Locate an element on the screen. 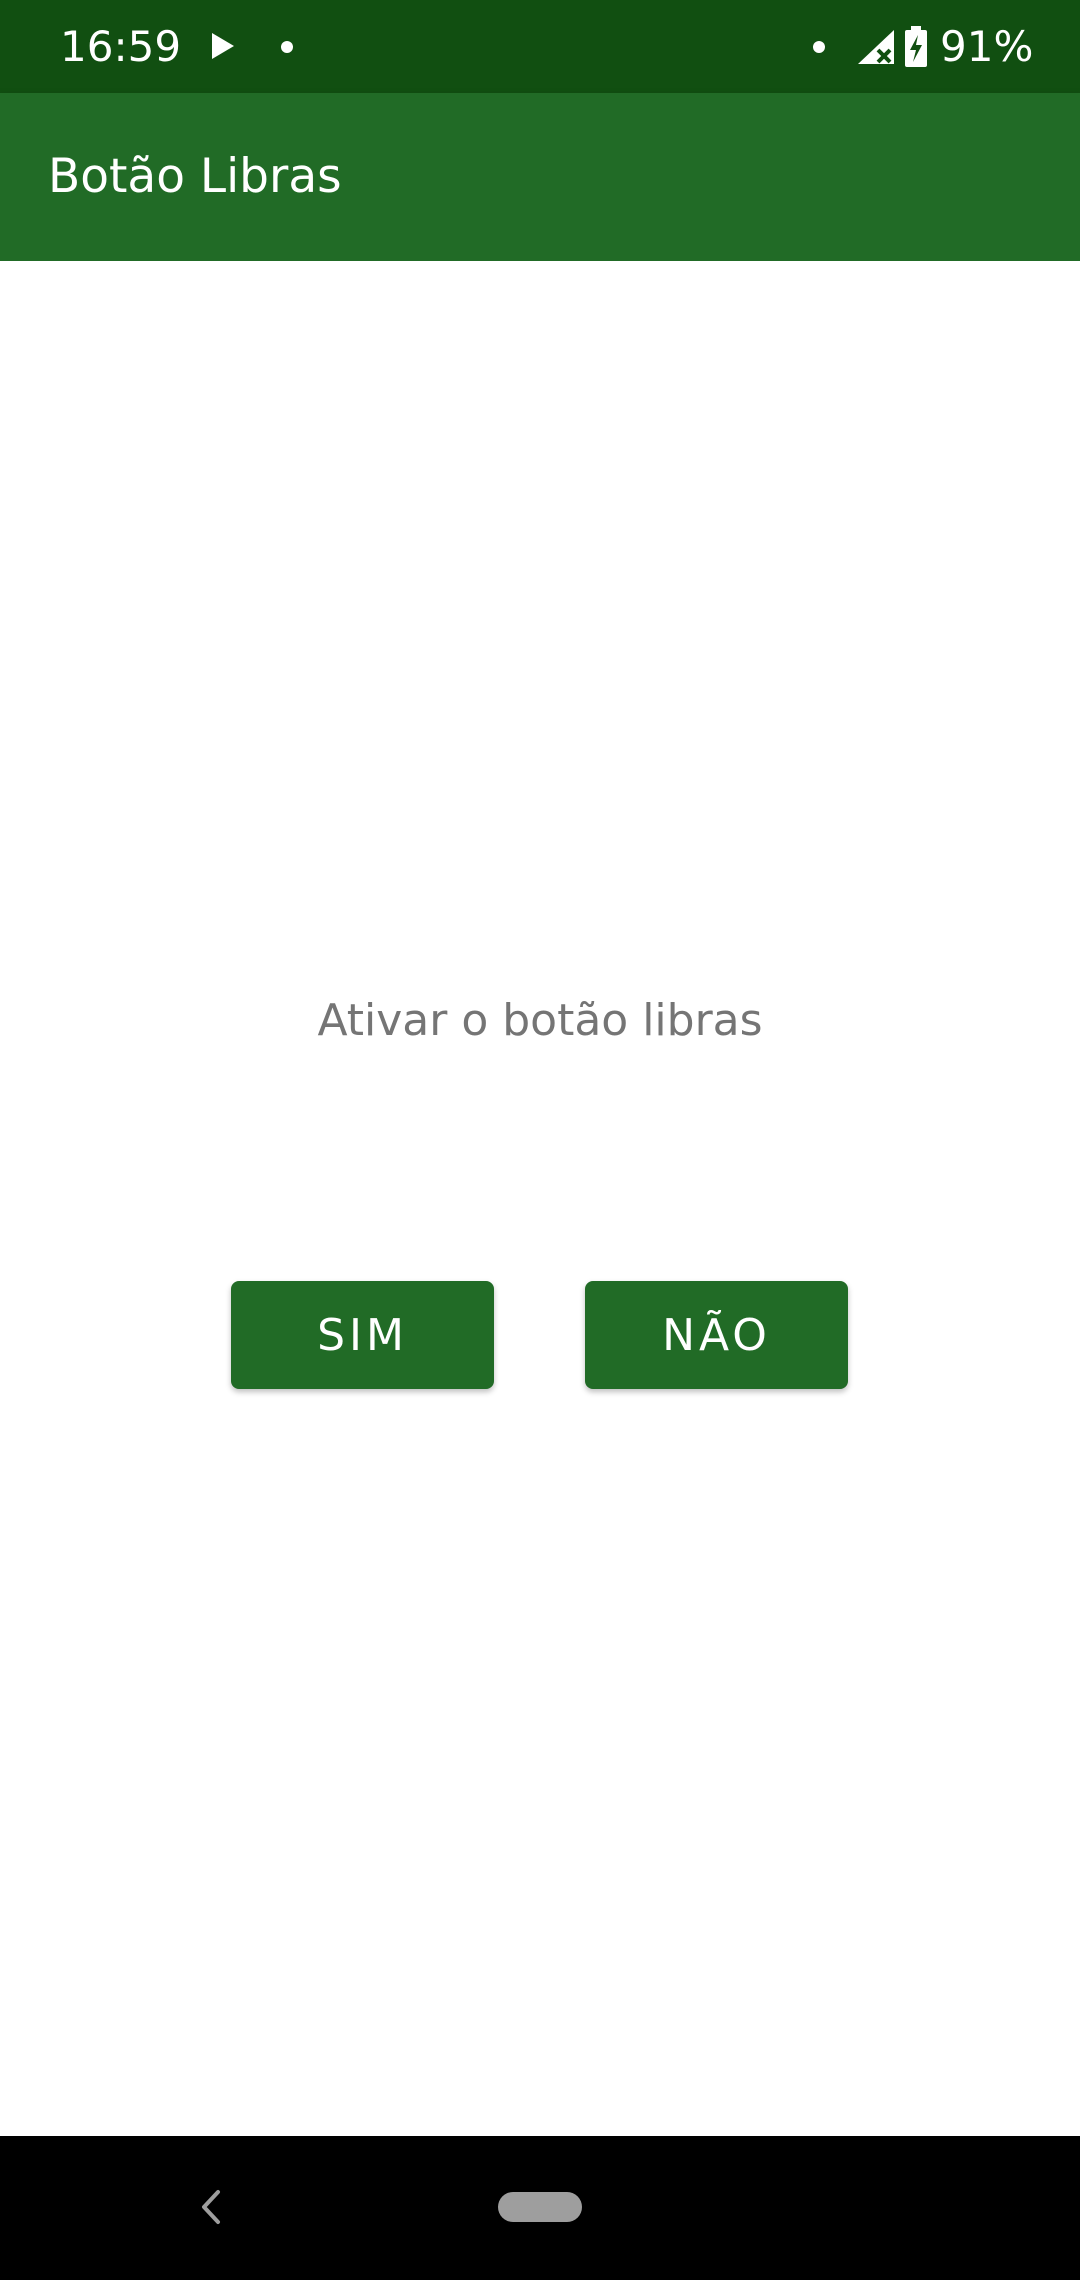 This screenshot has height=2280, width=1080. home-pill-icon is located at coordinates (540, 2207).